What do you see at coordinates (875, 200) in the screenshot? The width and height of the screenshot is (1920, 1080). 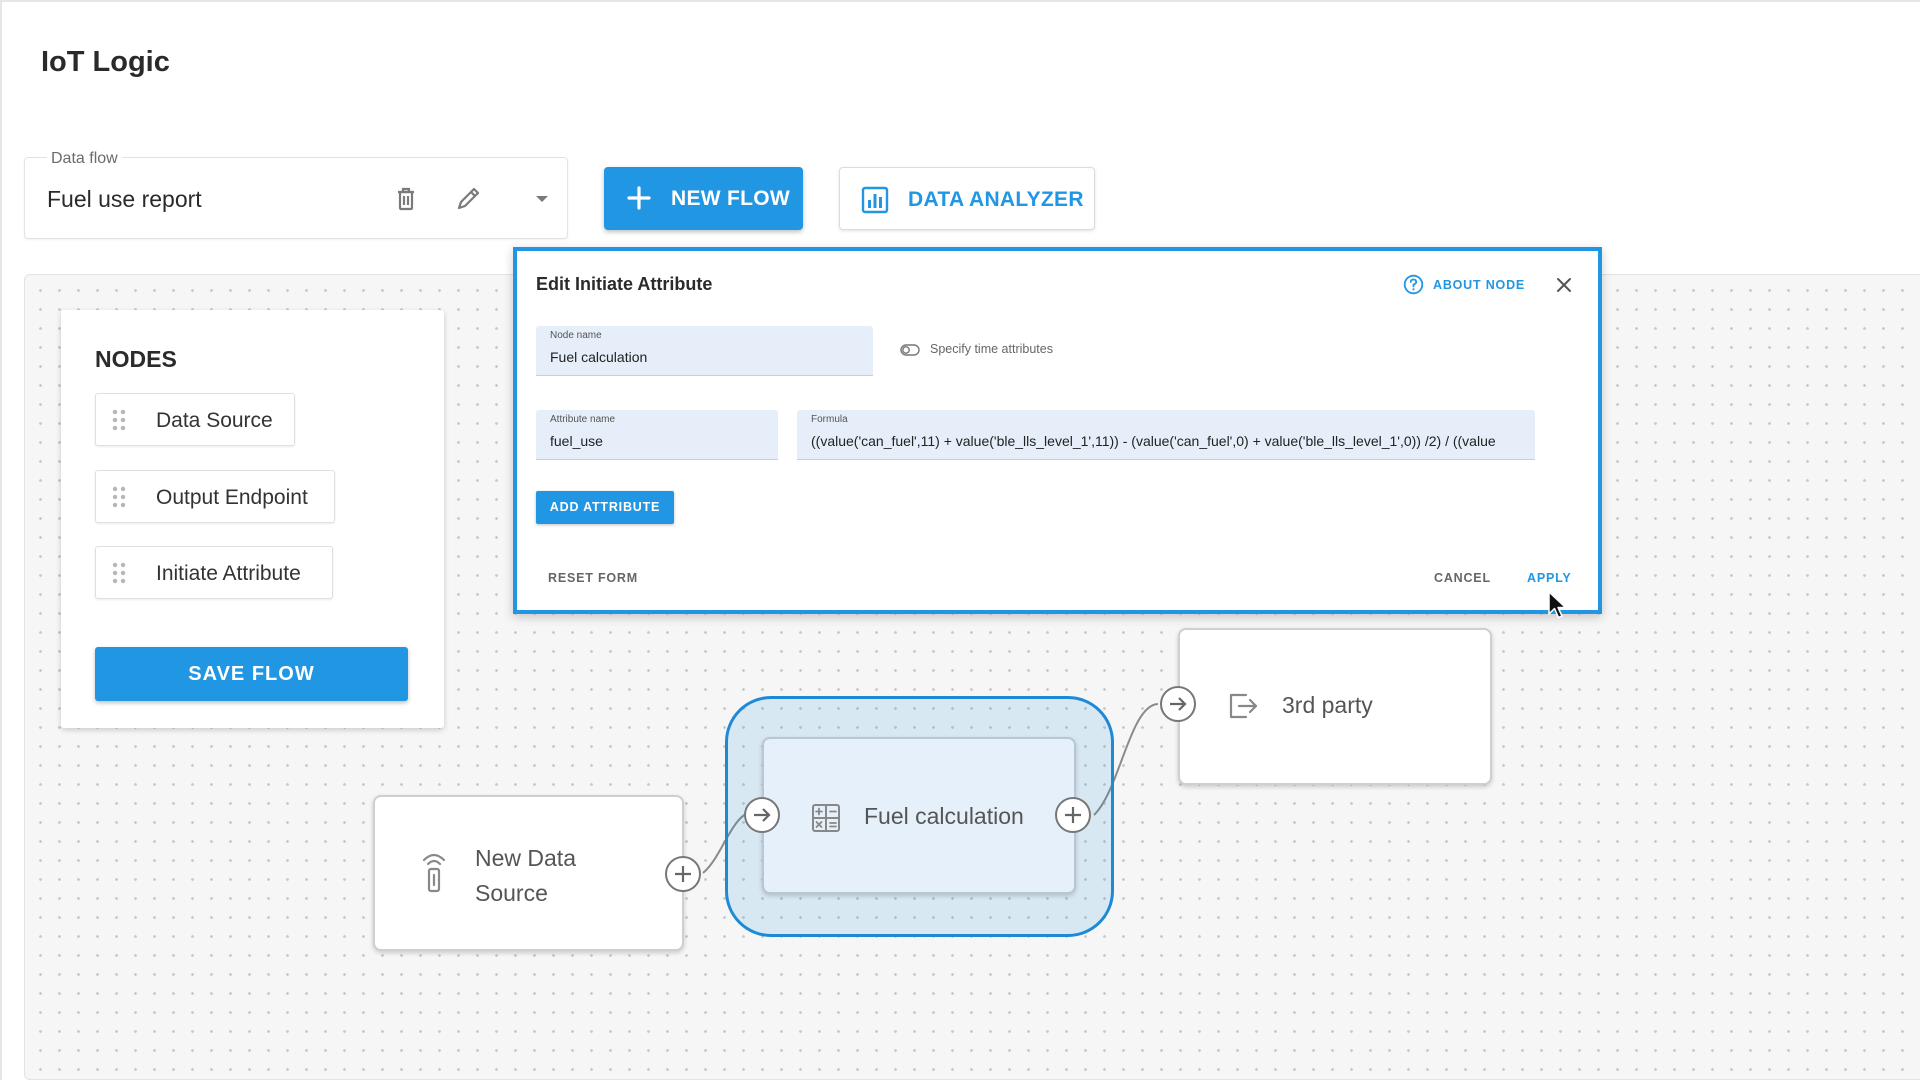 I see `bar-chart-icon` at bounding box center [875, 200].